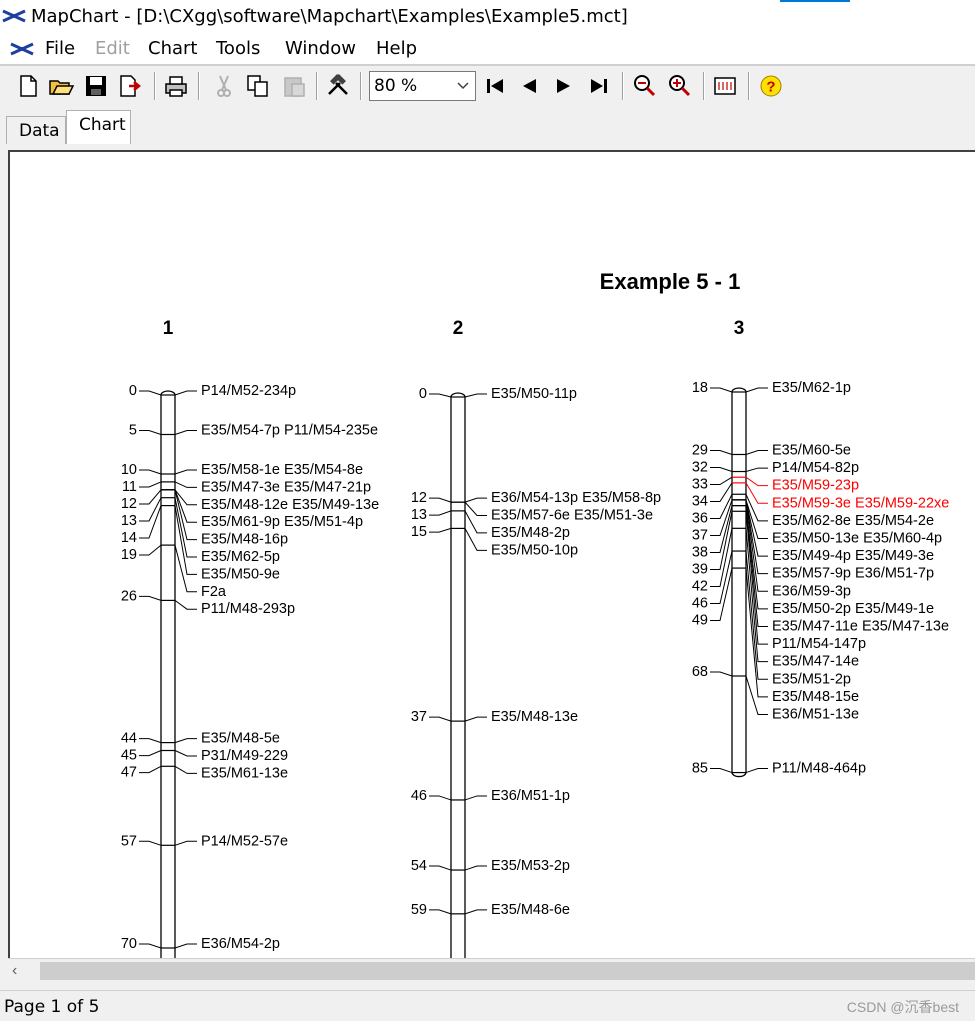  Describe the element at coordinates (129, 756) in the screenshot. I see `position-label: 45` at that location.